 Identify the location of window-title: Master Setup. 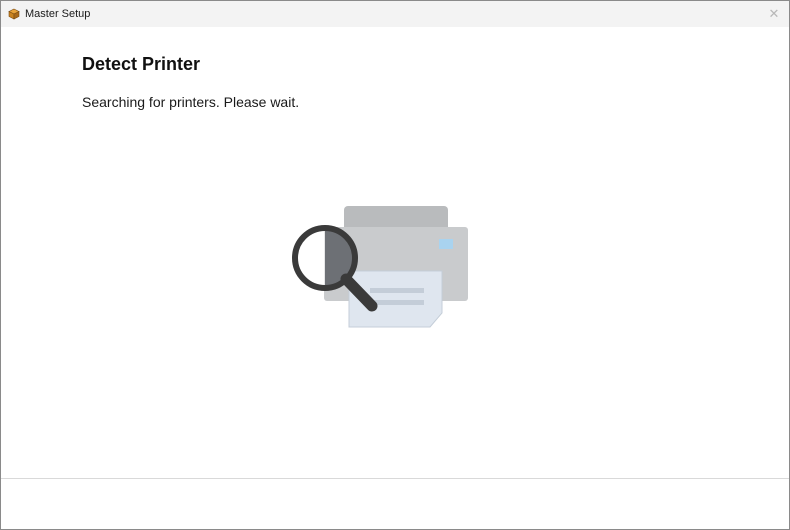
(58, 14).